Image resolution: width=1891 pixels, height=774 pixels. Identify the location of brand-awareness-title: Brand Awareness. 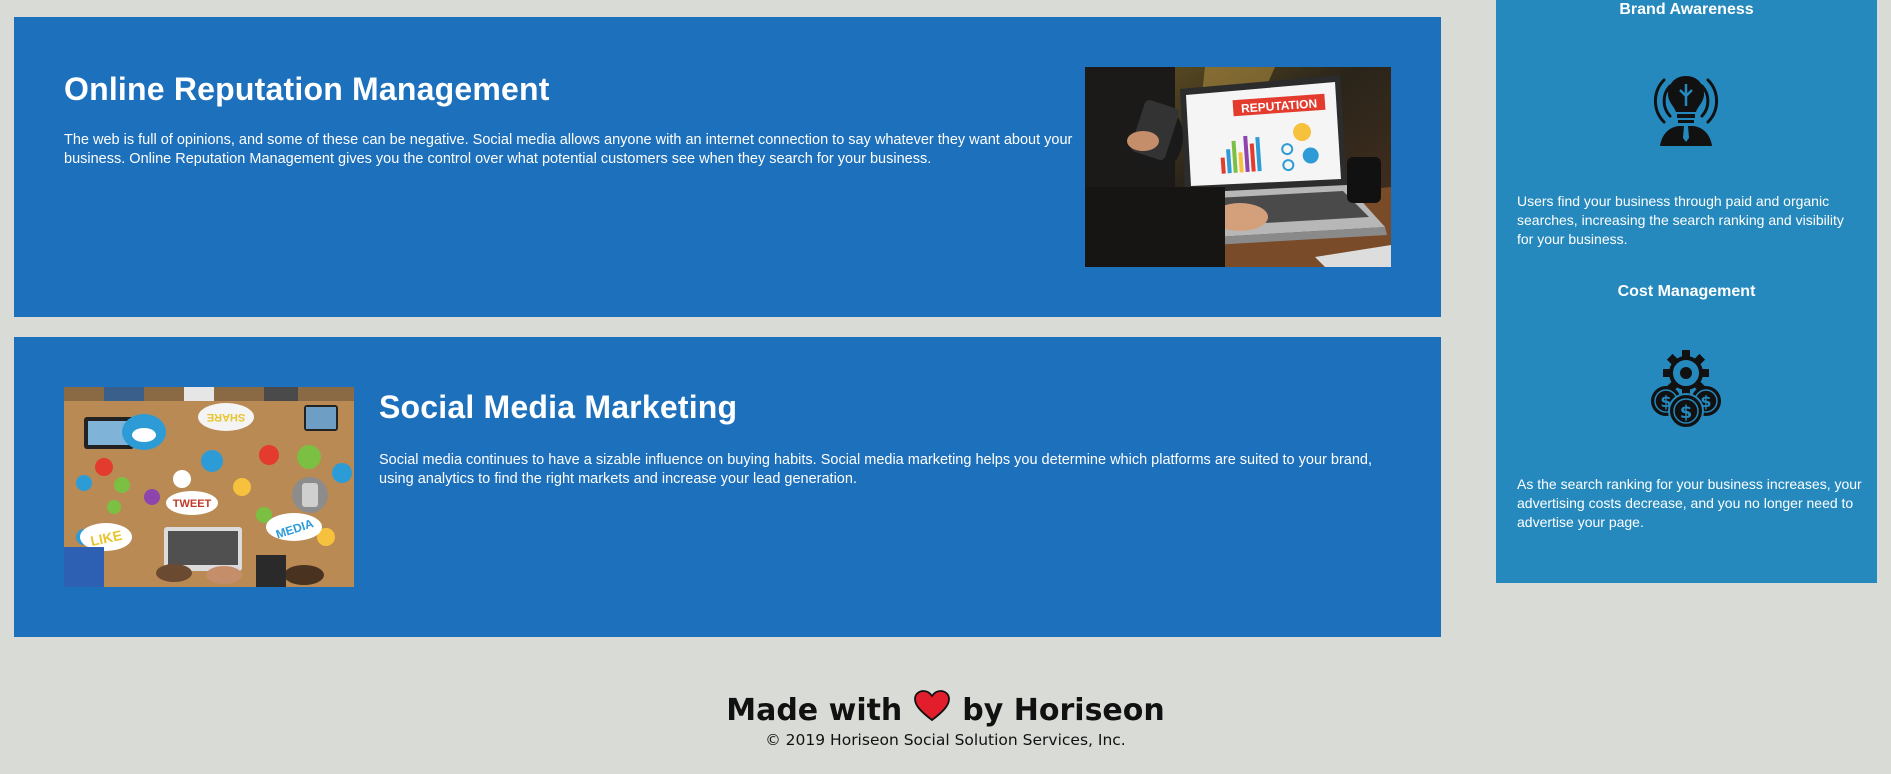
(1686, 9).